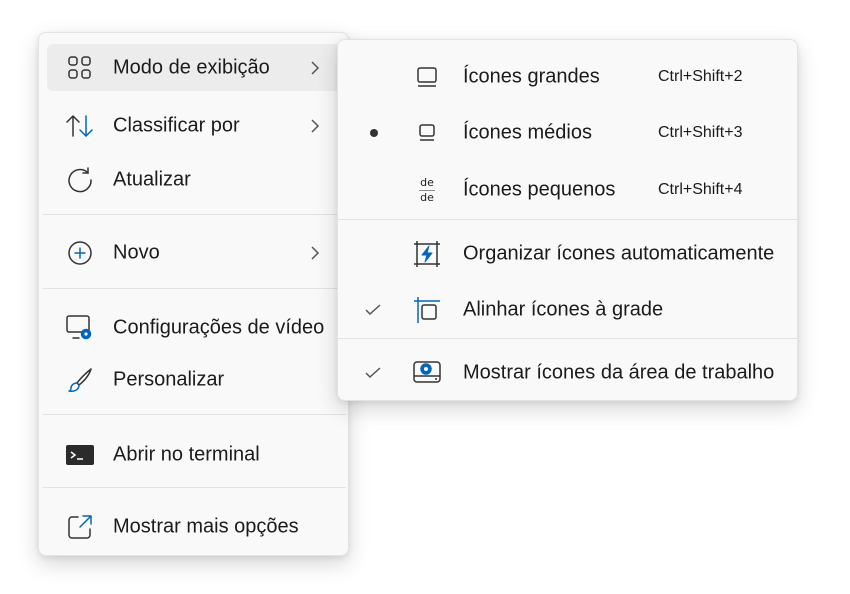 This screenshot has height=594, width=850. Describe the element at coordinates (427, 133) in the screenshot. I see `medium-icons-icon` at that location.